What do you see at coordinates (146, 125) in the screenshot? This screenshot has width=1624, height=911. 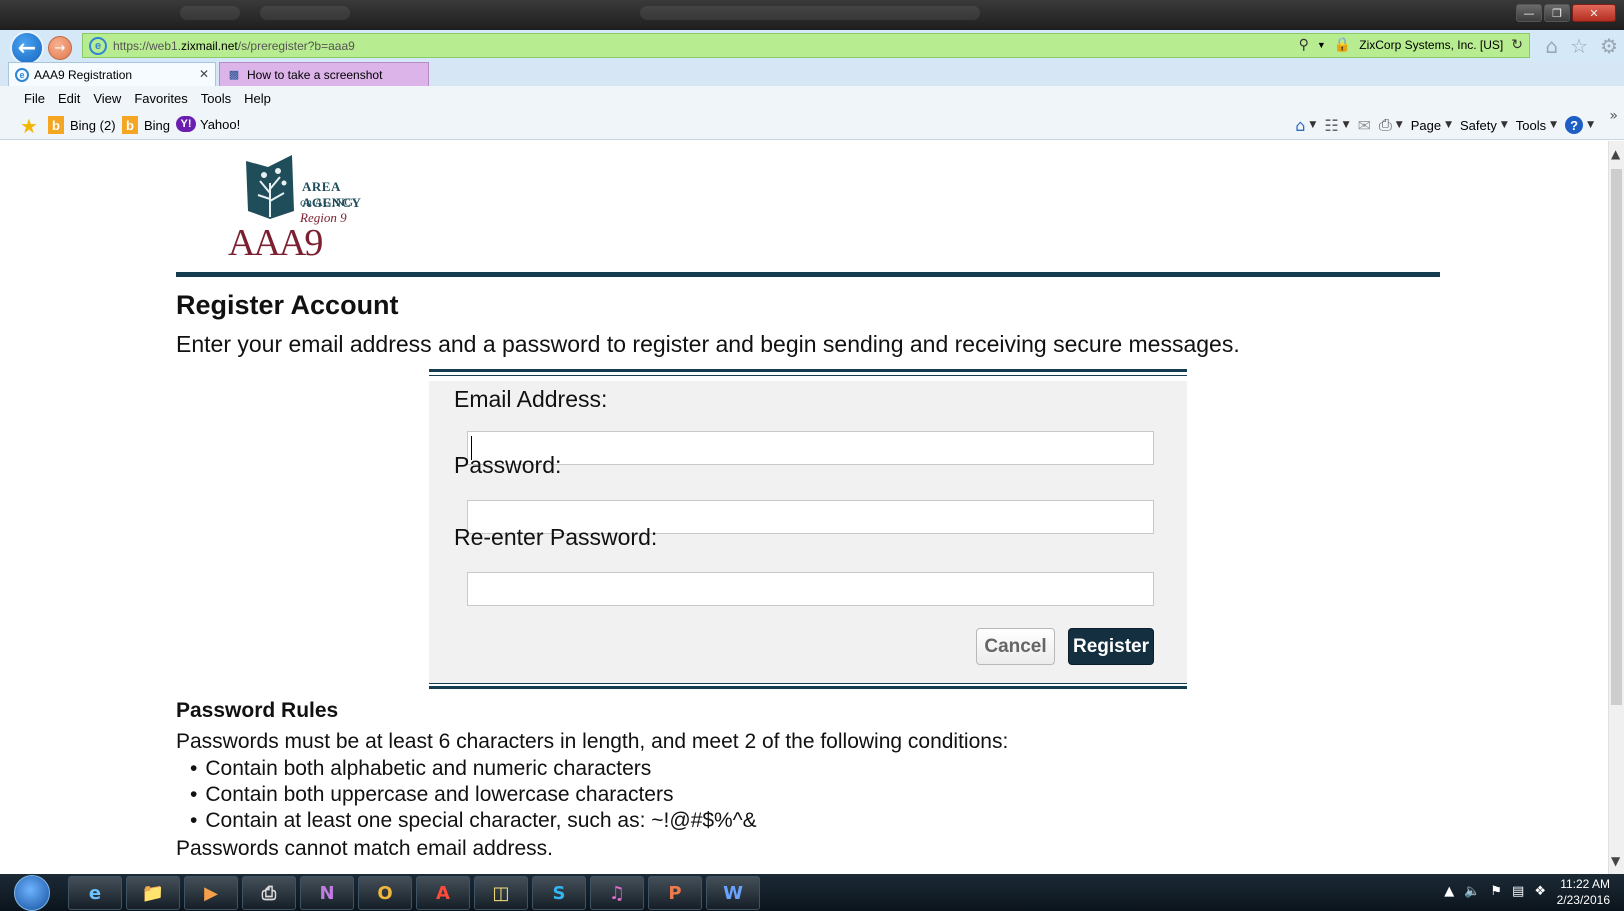 I see `favorite-bing: b Bing` at bounding box center [146, 125].